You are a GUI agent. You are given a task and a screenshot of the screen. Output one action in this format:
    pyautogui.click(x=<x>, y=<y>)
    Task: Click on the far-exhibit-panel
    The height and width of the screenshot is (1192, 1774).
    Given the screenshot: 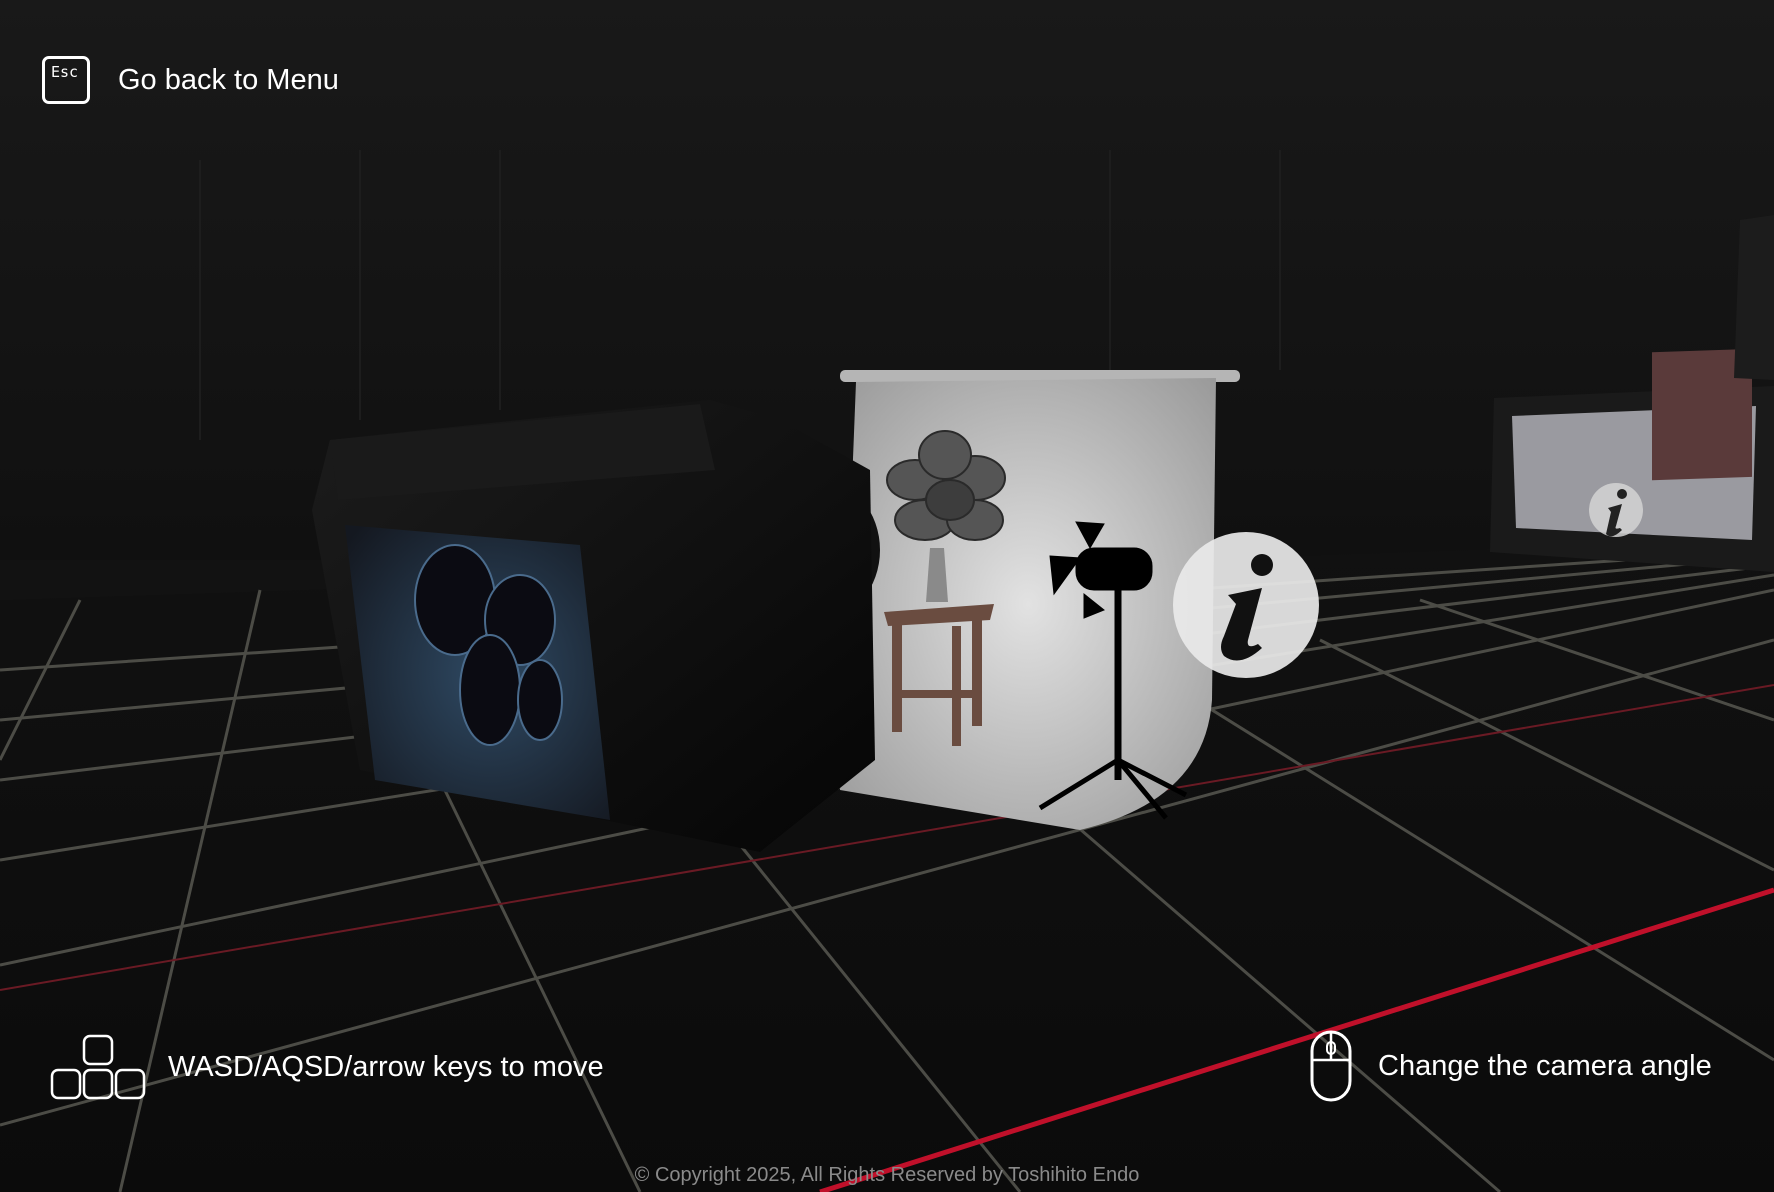 What is the action you would take?
    pyautogui.click(x=1754, y=297)
    